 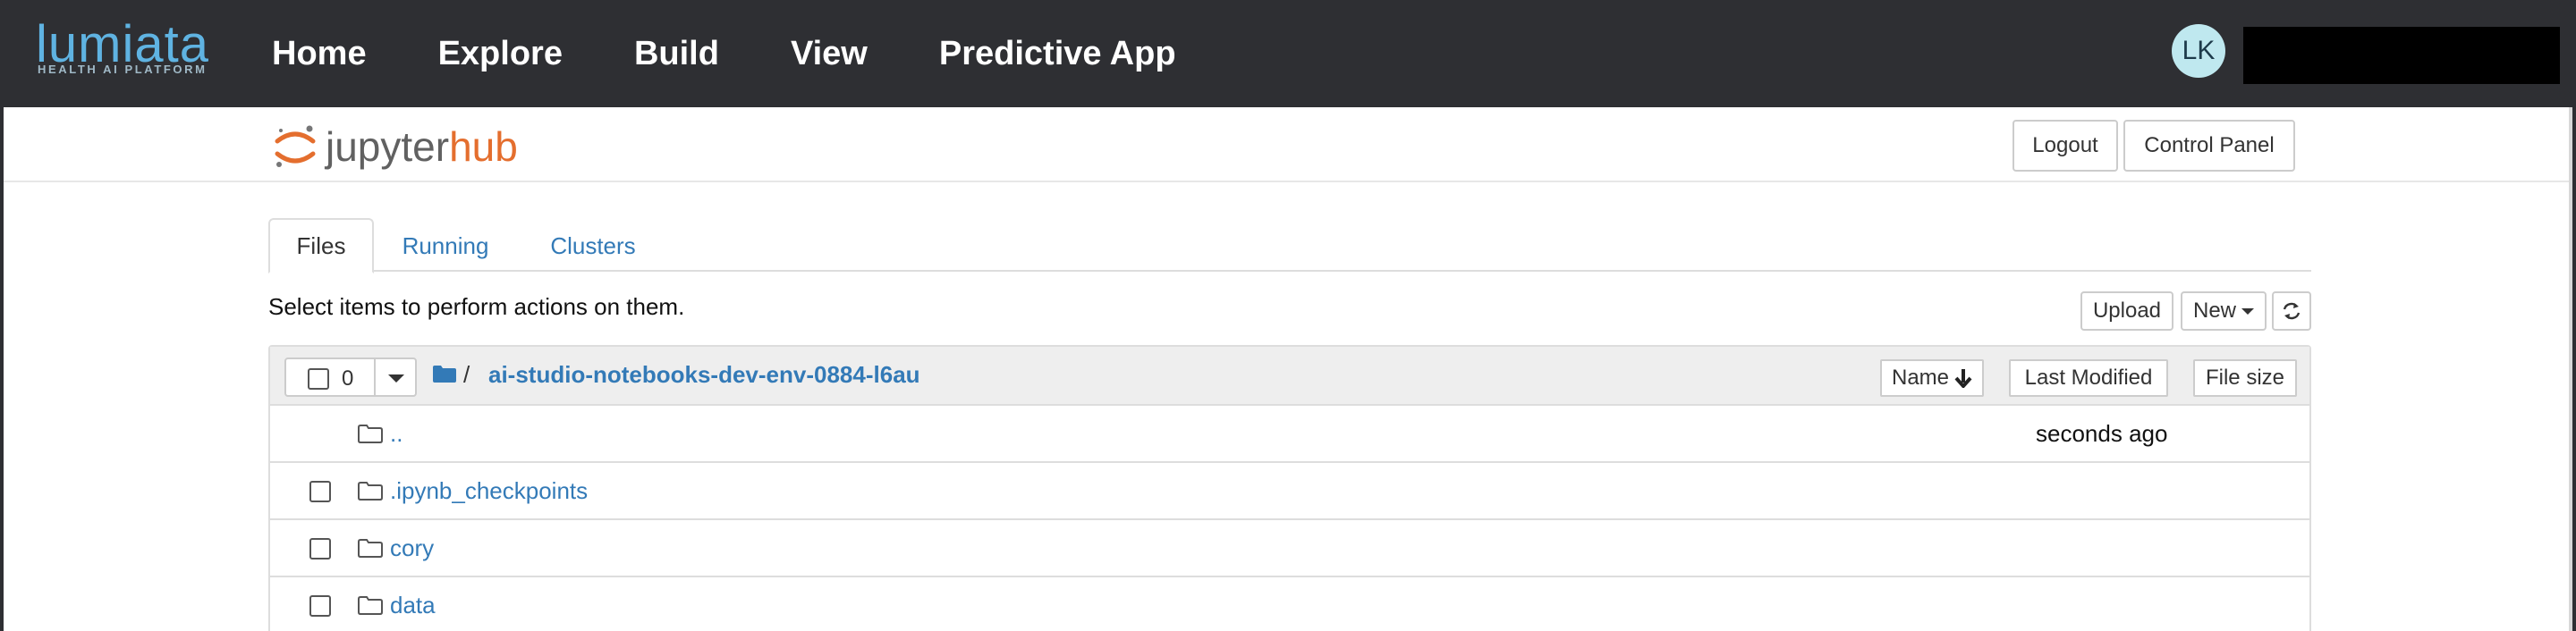 I want to click on nav-item-home: Home, so click(x=319, y=54).